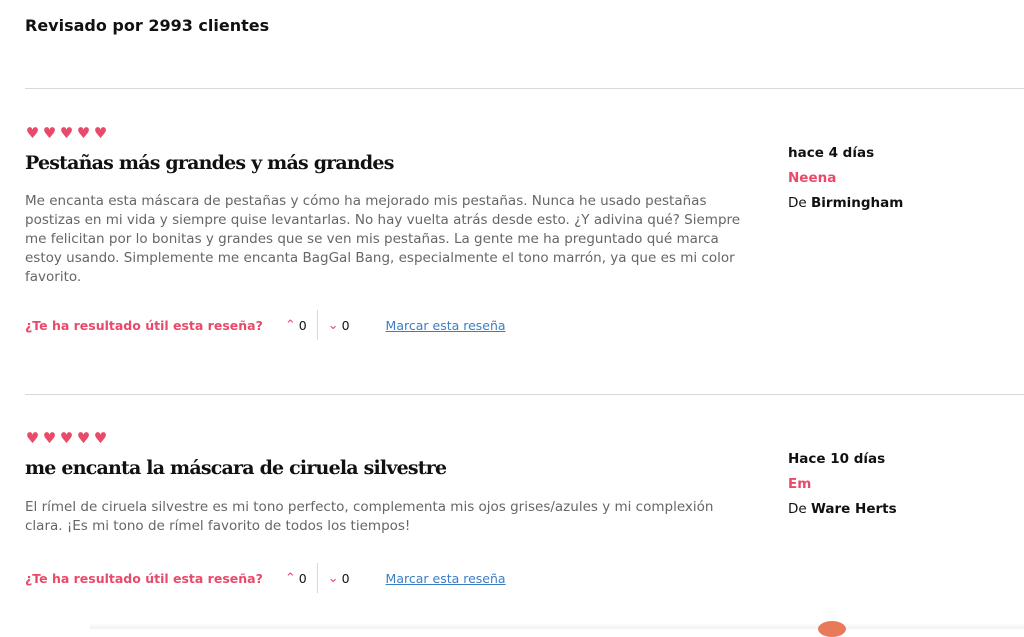  Describe the element at coordinates (831, 153) in the screenshot. I see `review-date: hace 4 días` at that location.